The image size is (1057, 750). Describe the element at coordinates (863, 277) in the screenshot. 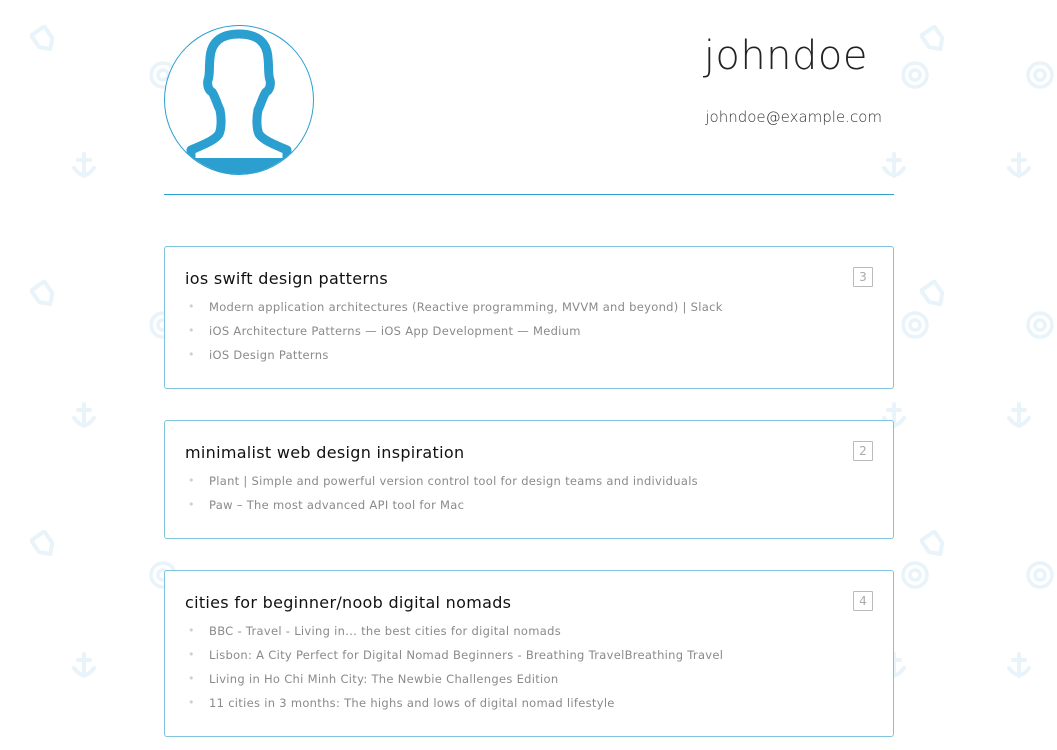

I see `link-count-badge: 3` at that location.